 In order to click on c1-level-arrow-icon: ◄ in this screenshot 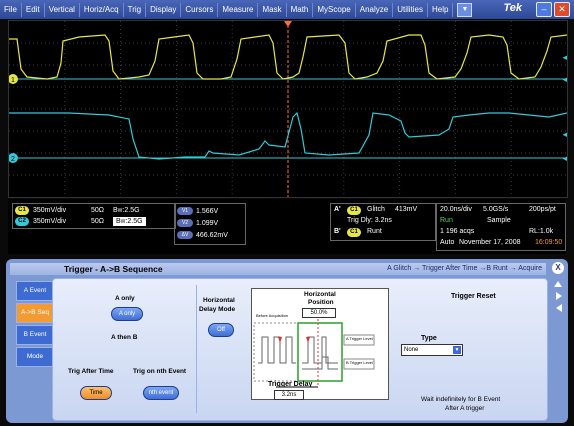, I will do `click(564, 79)`.